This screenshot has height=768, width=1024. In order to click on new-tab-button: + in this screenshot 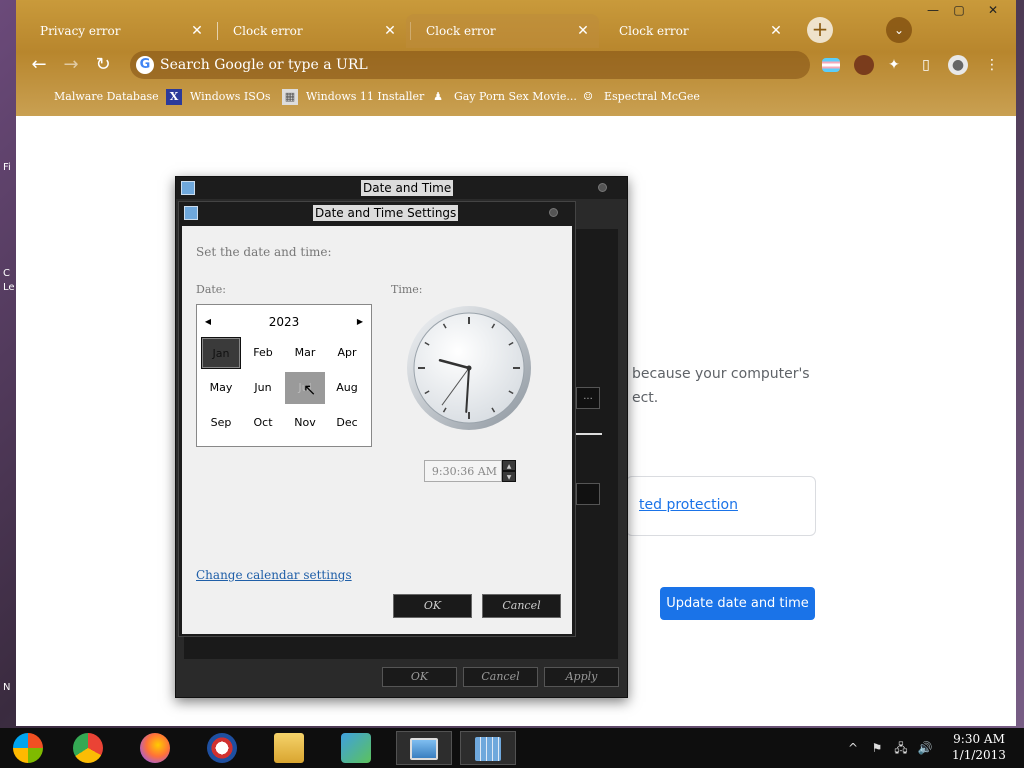, I will do `click(820, 30)`.